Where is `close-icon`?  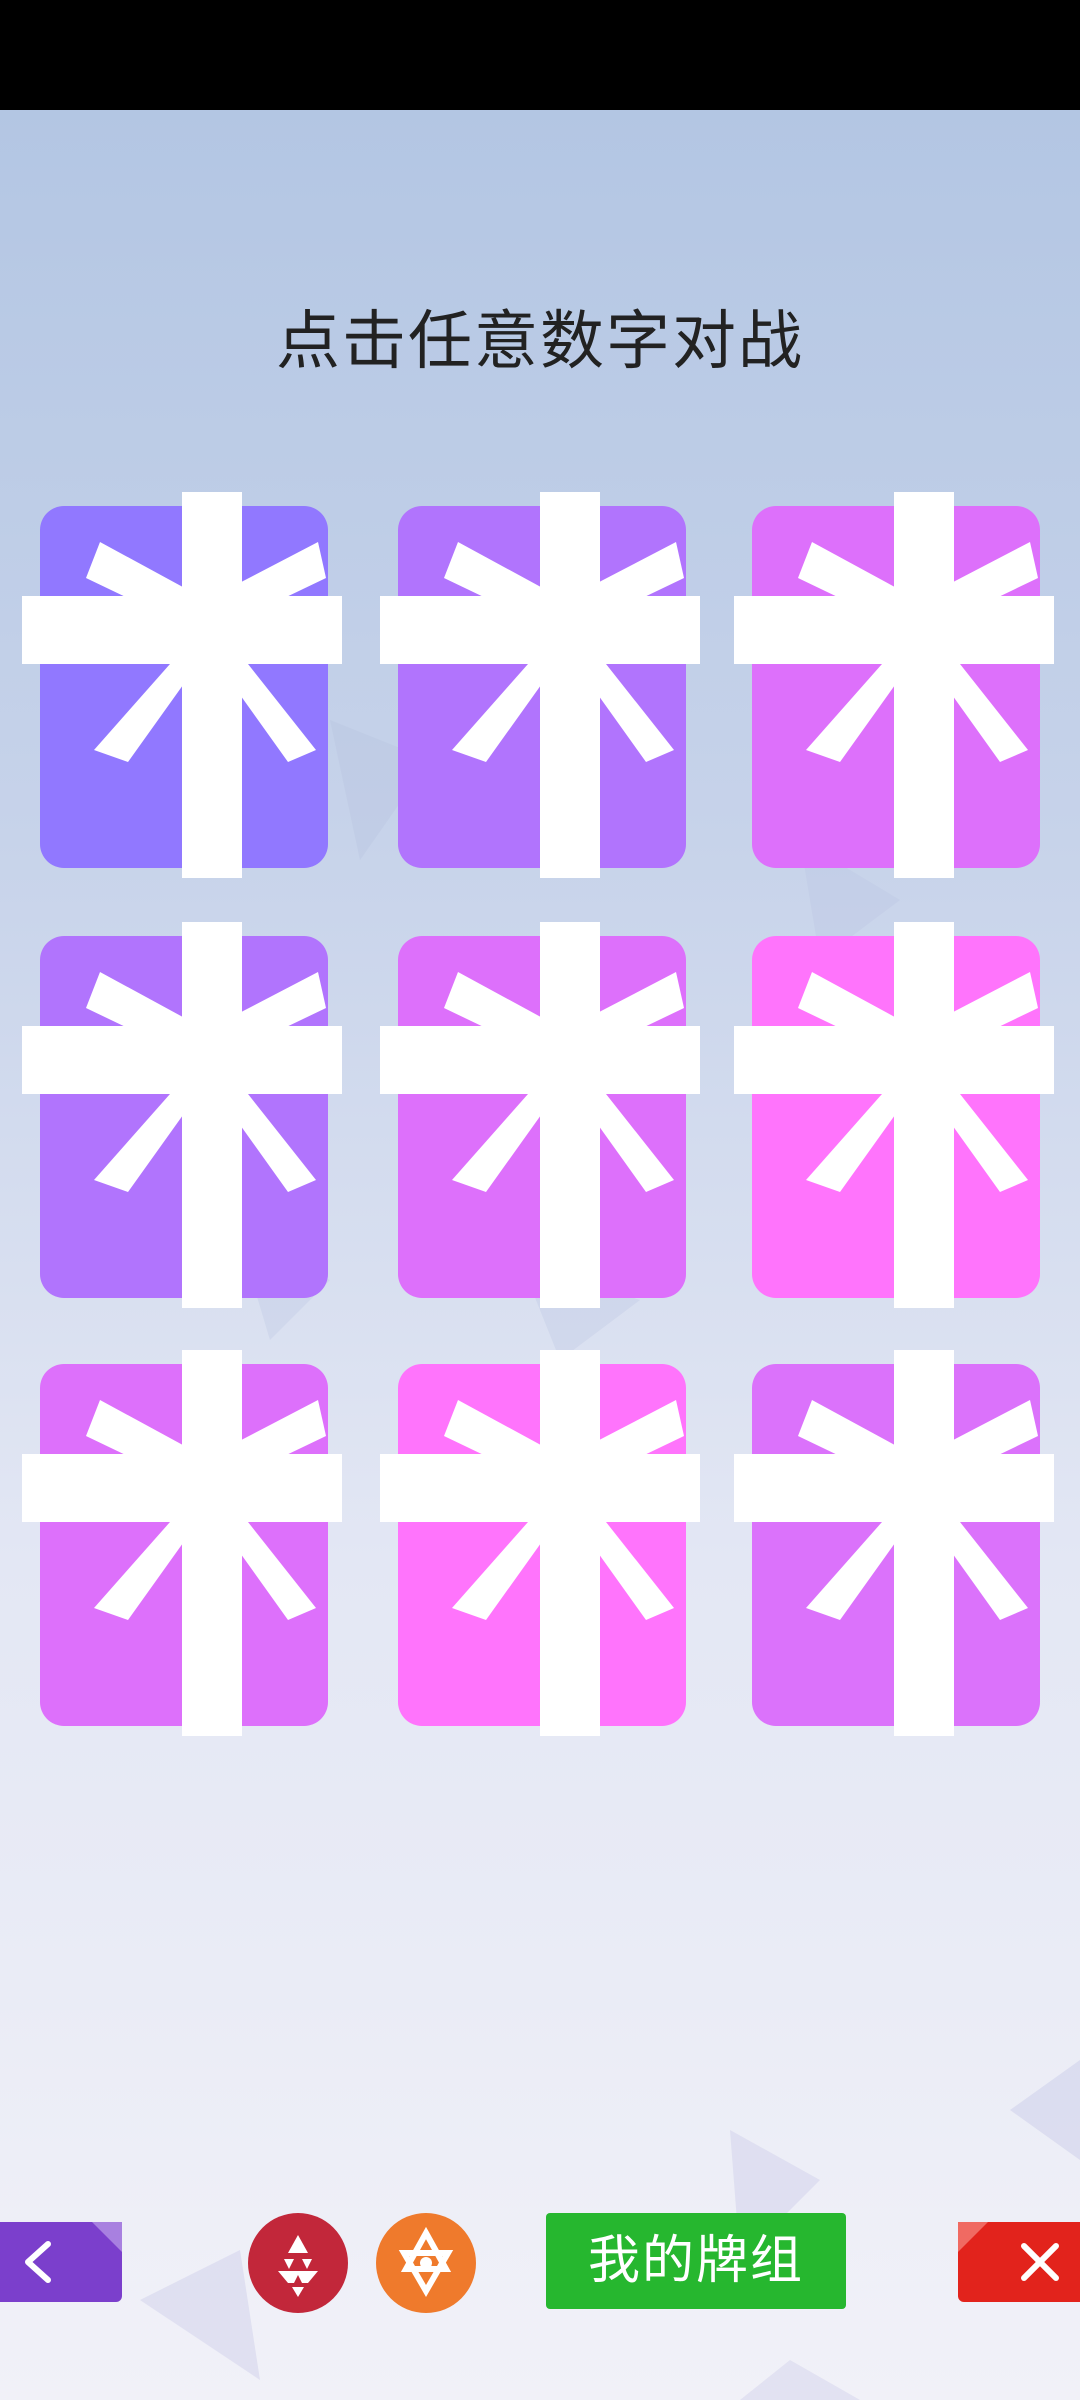 close-icon is located at coordinates (1040, 2262).